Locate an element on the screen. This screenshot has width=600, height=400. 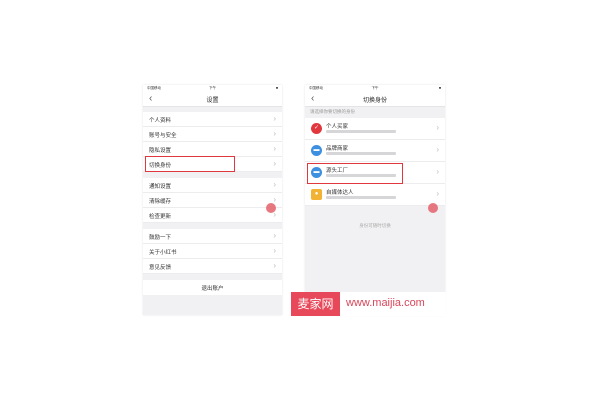
identity-title: 品牌商家 is located at coordinates (337, 149).